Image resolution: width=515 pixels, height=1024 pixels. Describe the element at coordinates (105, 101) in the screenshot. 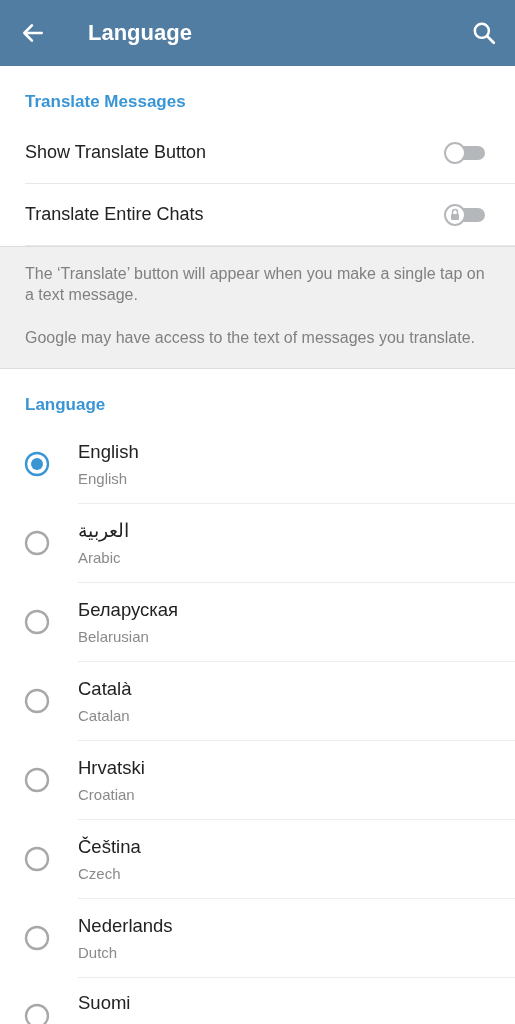

I see `section-header: Translate Messages` at that location.